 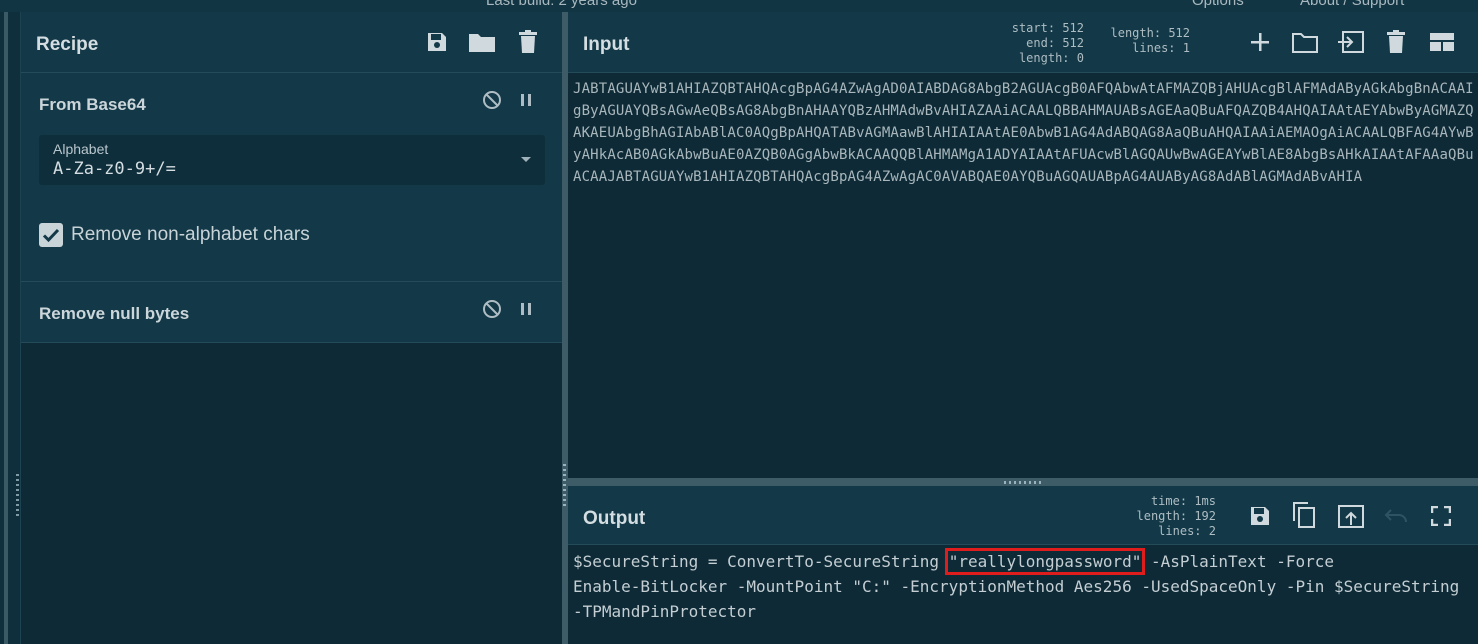 What do you see at coordinates (1045, 561) in the screenshot?
I see `highlighted-password: "reallylongpassword"` at bounding box center [1045, 561].